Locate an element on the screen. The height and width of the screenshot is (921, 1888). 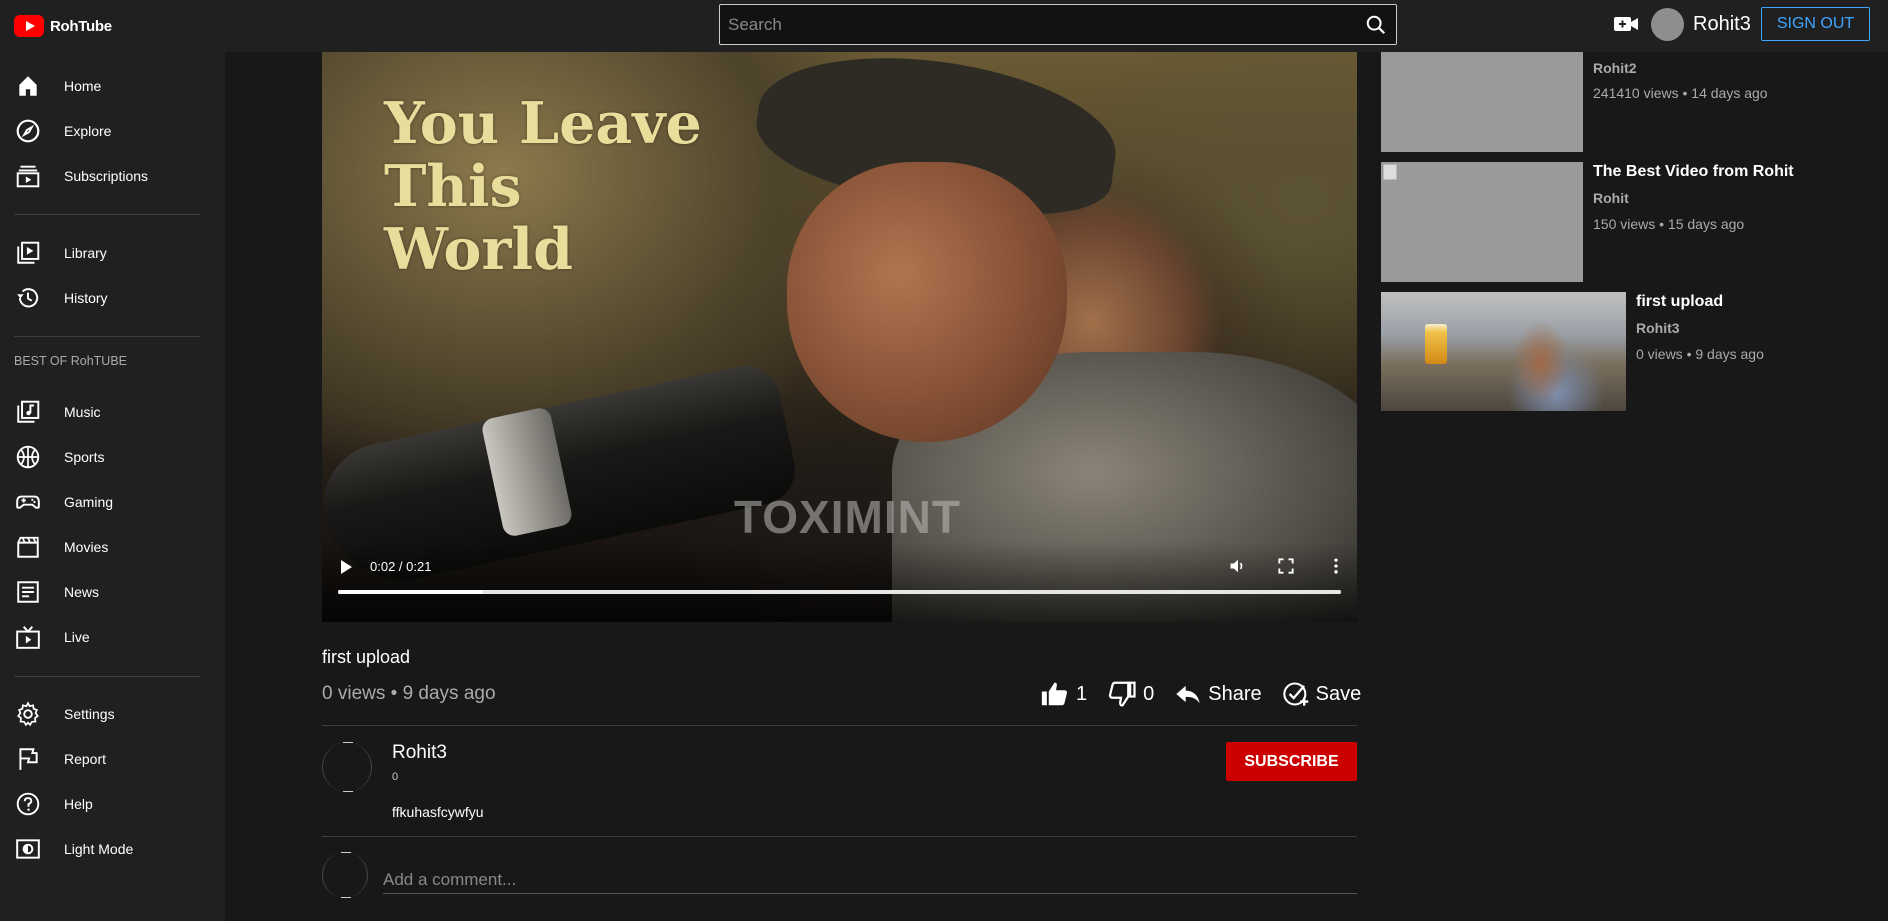
sidebar-item-home: Home is located at coordinates (112, 86).